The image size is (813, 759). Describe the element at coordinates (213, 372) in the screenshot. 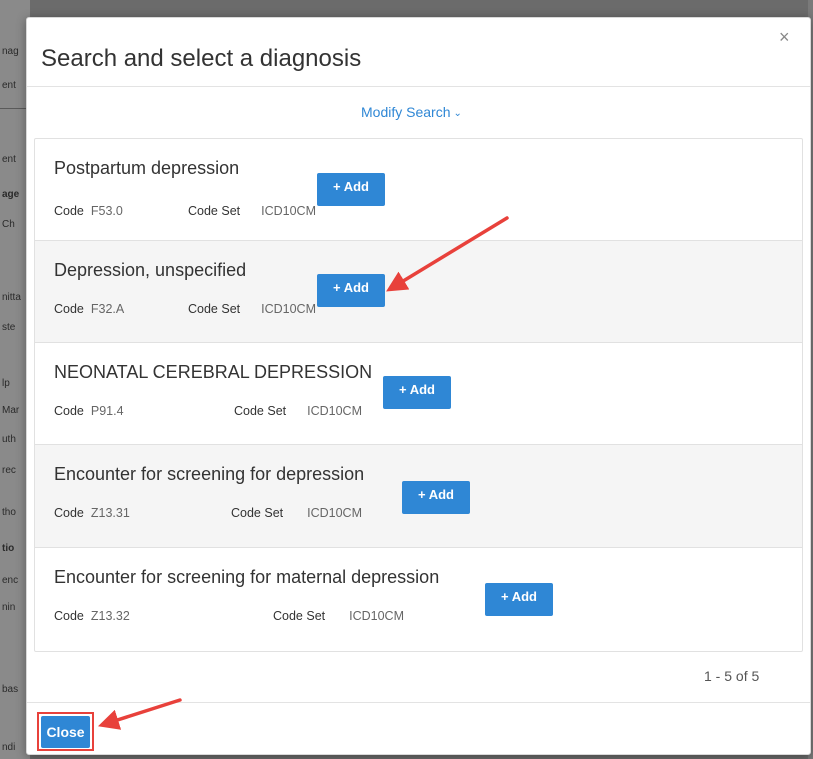

I see `diagnosis-name: NEONATAL CEREBRAL DEPRESSION` at that location.